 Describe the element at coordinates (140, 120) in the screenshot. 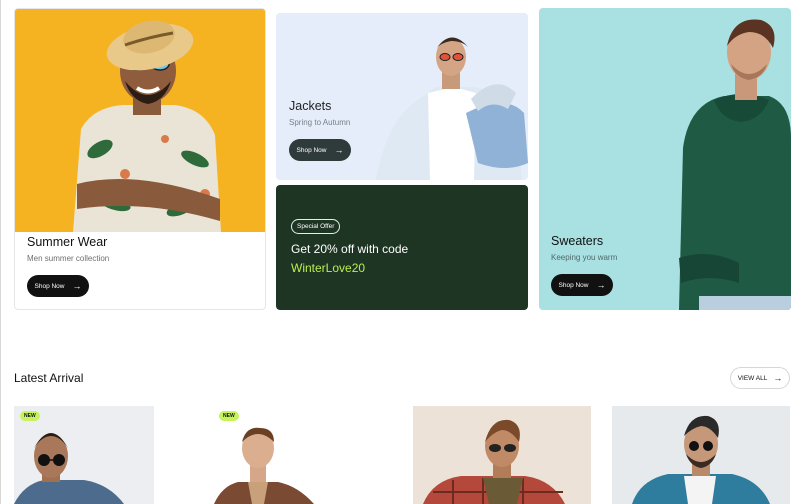

I see `summer-wear-image` at that location.